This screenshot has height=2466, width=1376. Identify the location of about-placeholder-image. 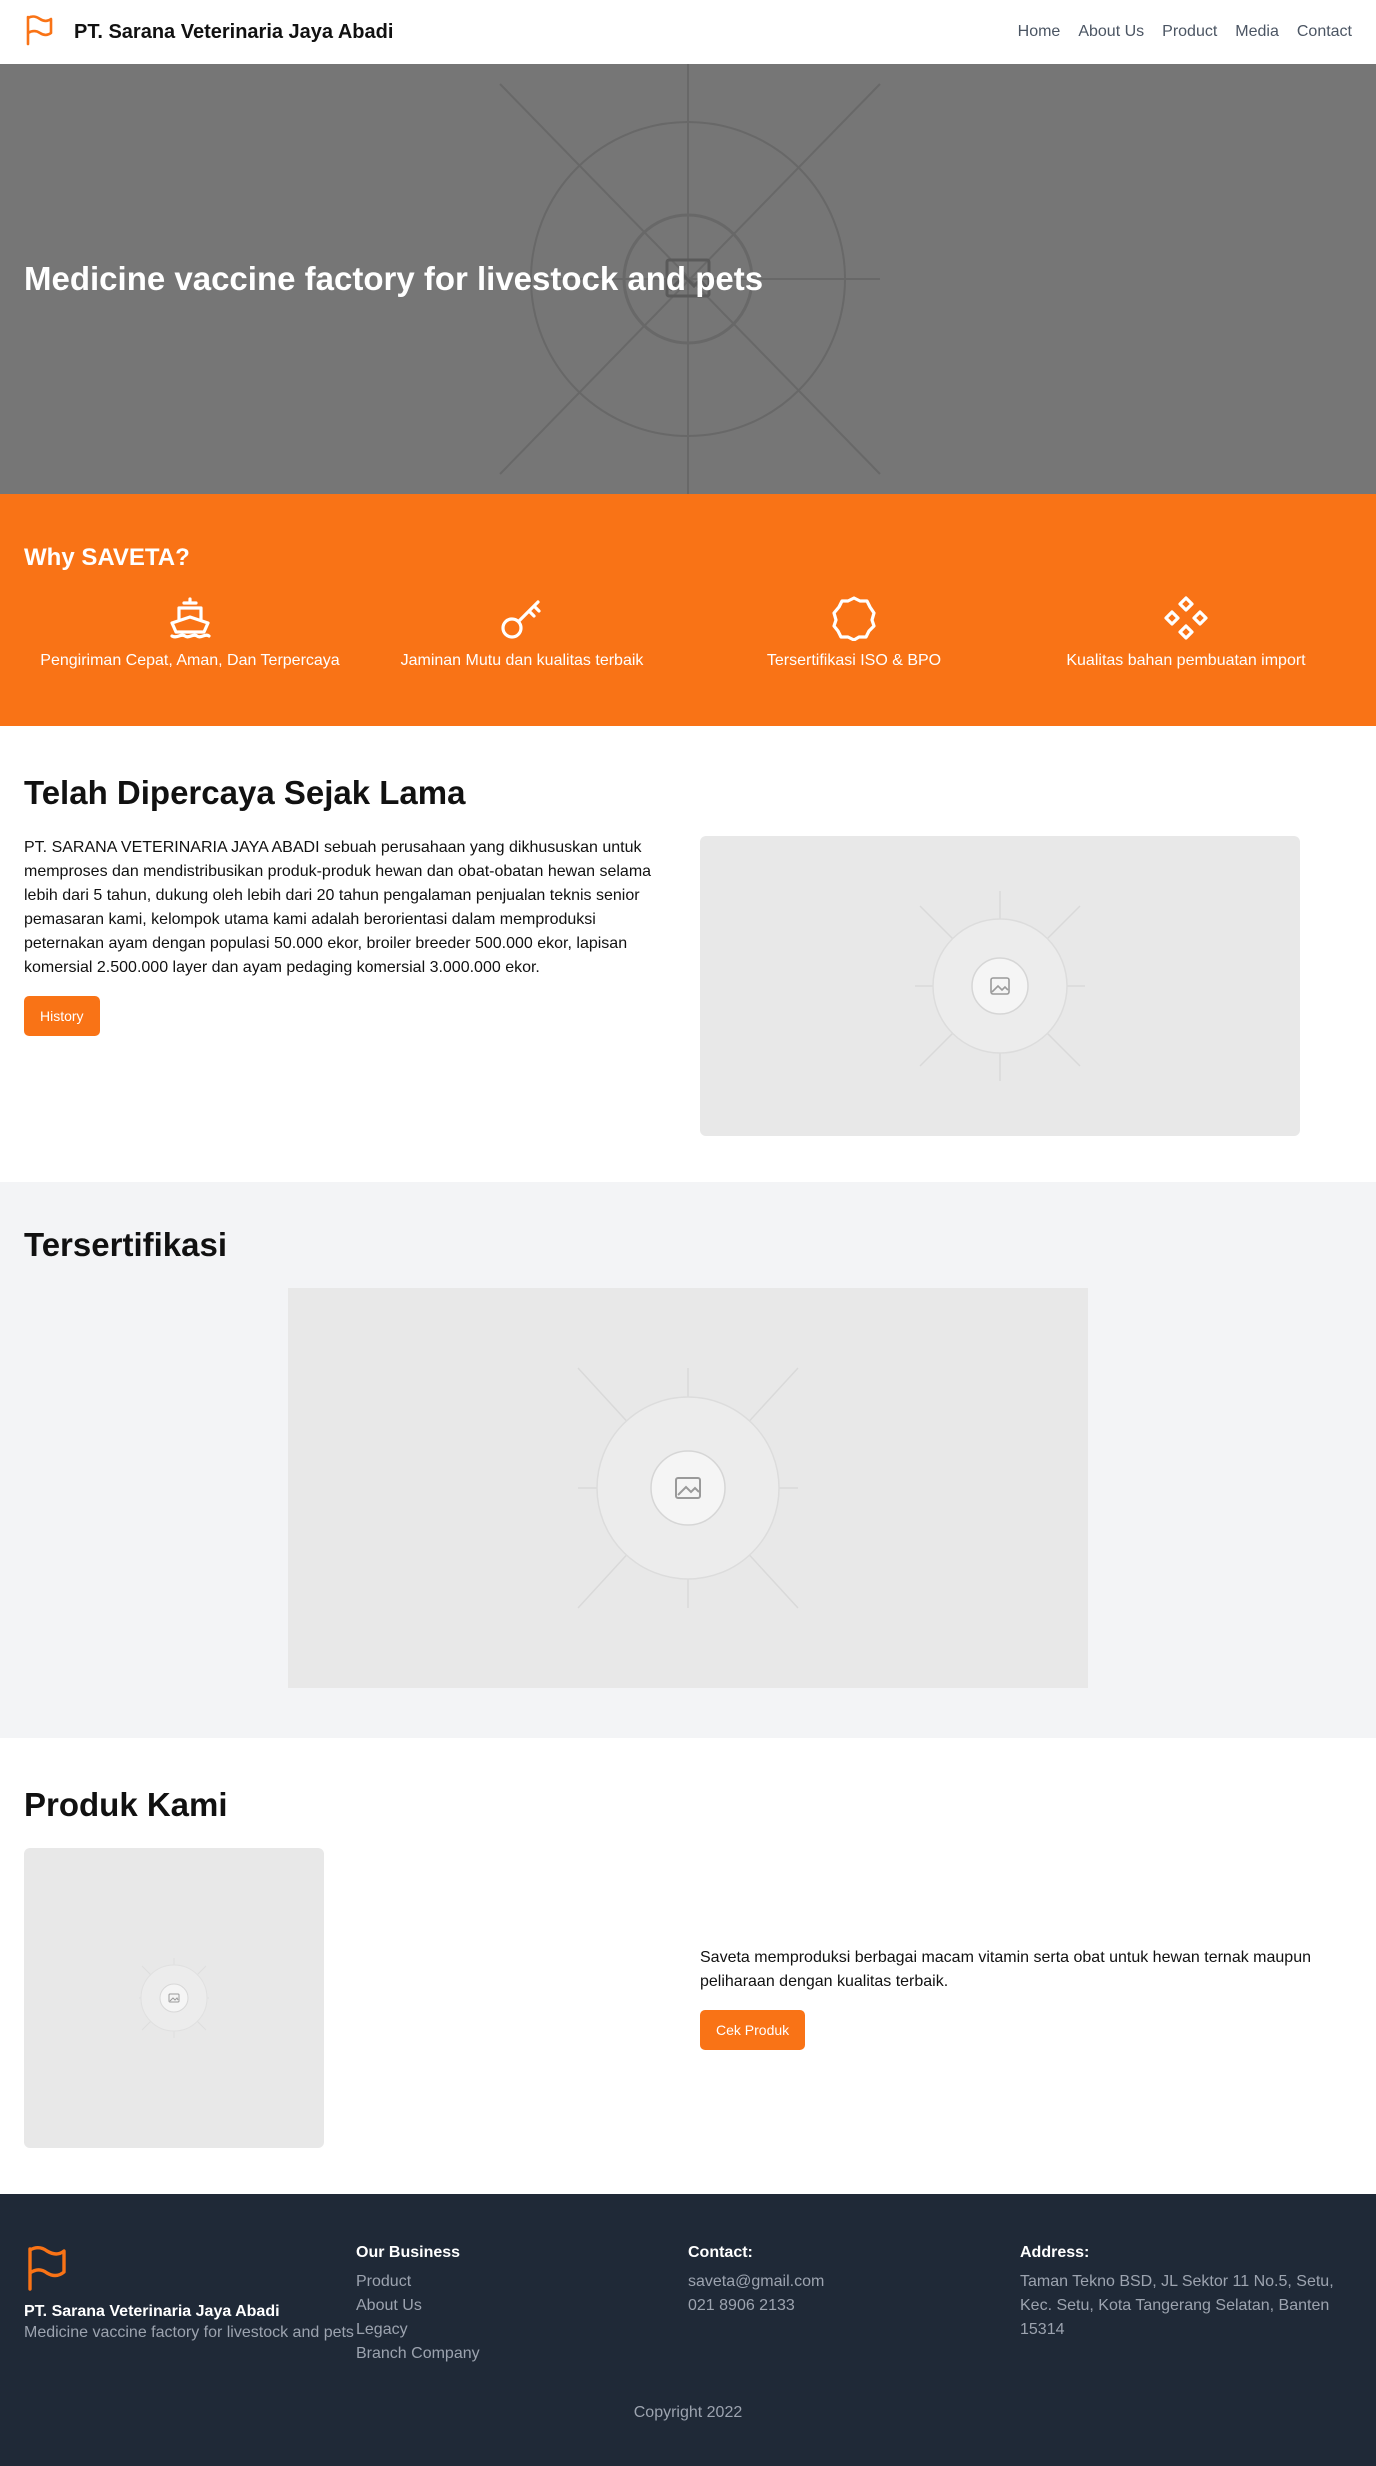
(1000, 986).